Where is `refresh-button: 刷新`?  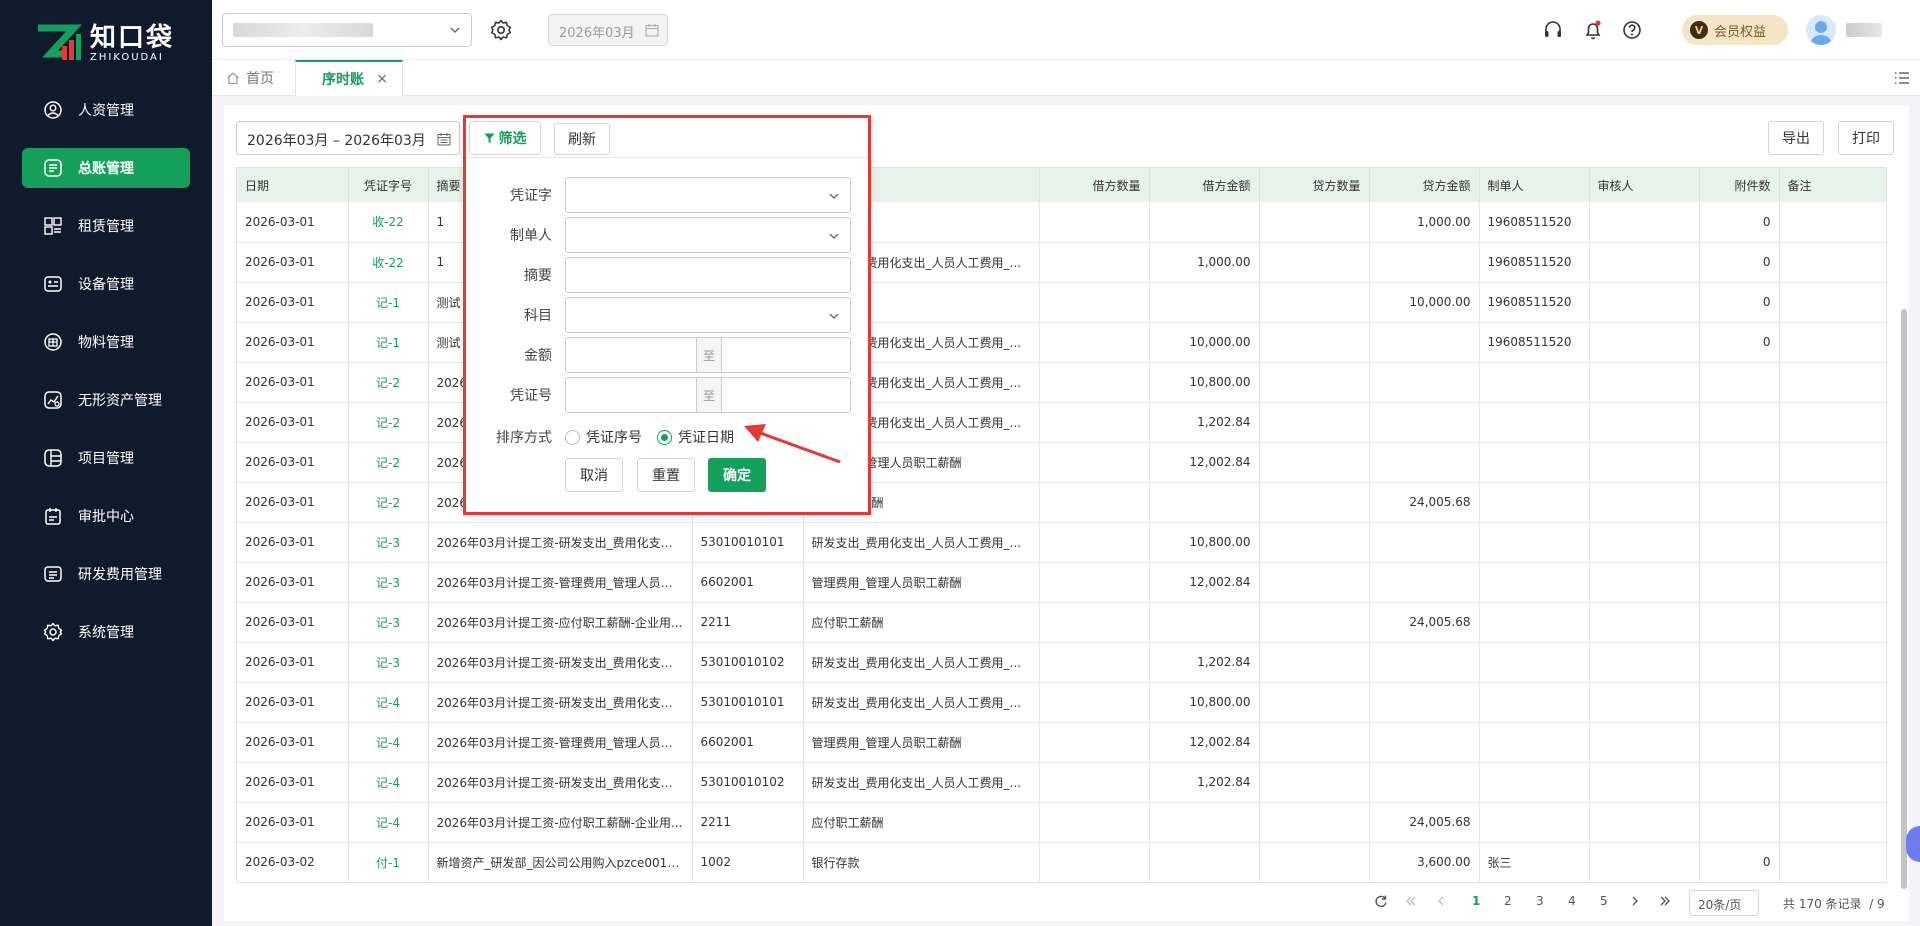
refresh-button: 刷新 is located at coordinates (582, 139).